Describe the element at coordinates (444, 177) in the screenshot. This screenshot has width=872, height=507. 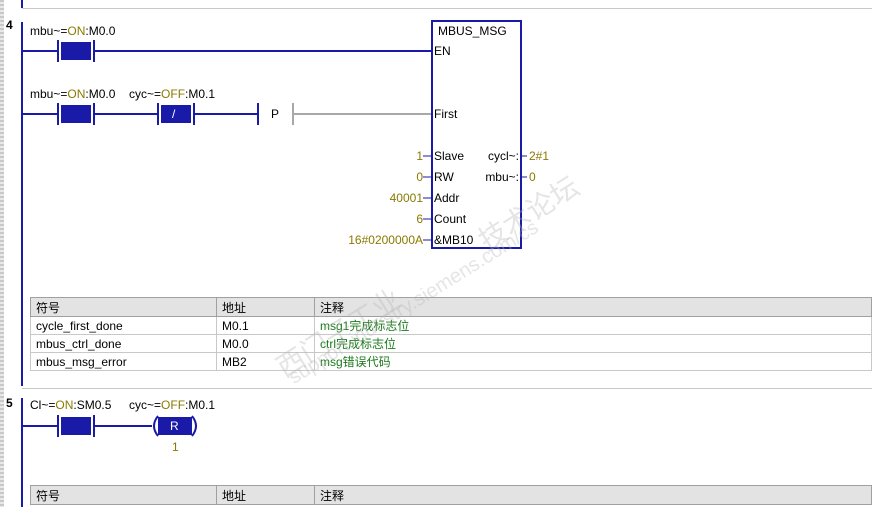
I see `pin-rw: RW` at that location.